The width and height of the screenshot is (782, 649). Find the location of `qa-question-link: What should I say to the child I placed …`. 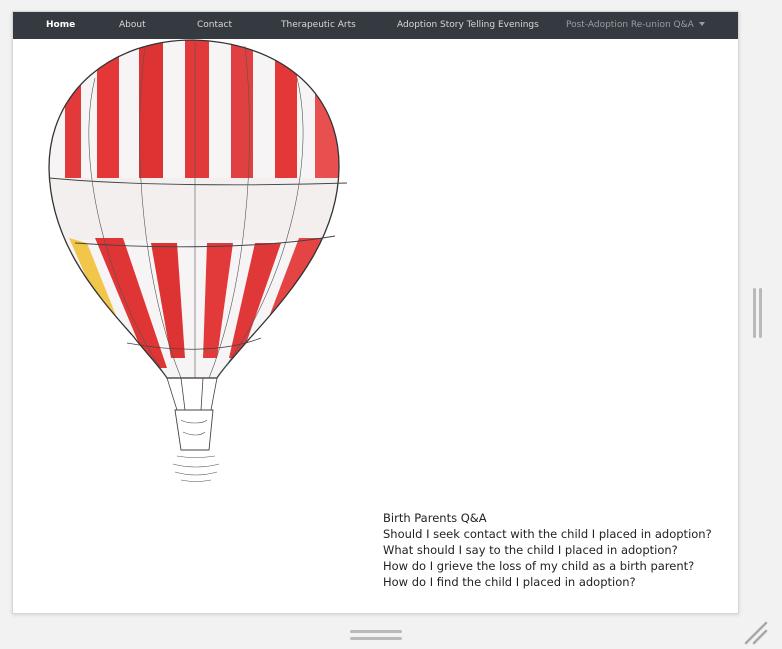

qa-question-link: What should I say to the child I placed … is located at coordinates (555, 550).